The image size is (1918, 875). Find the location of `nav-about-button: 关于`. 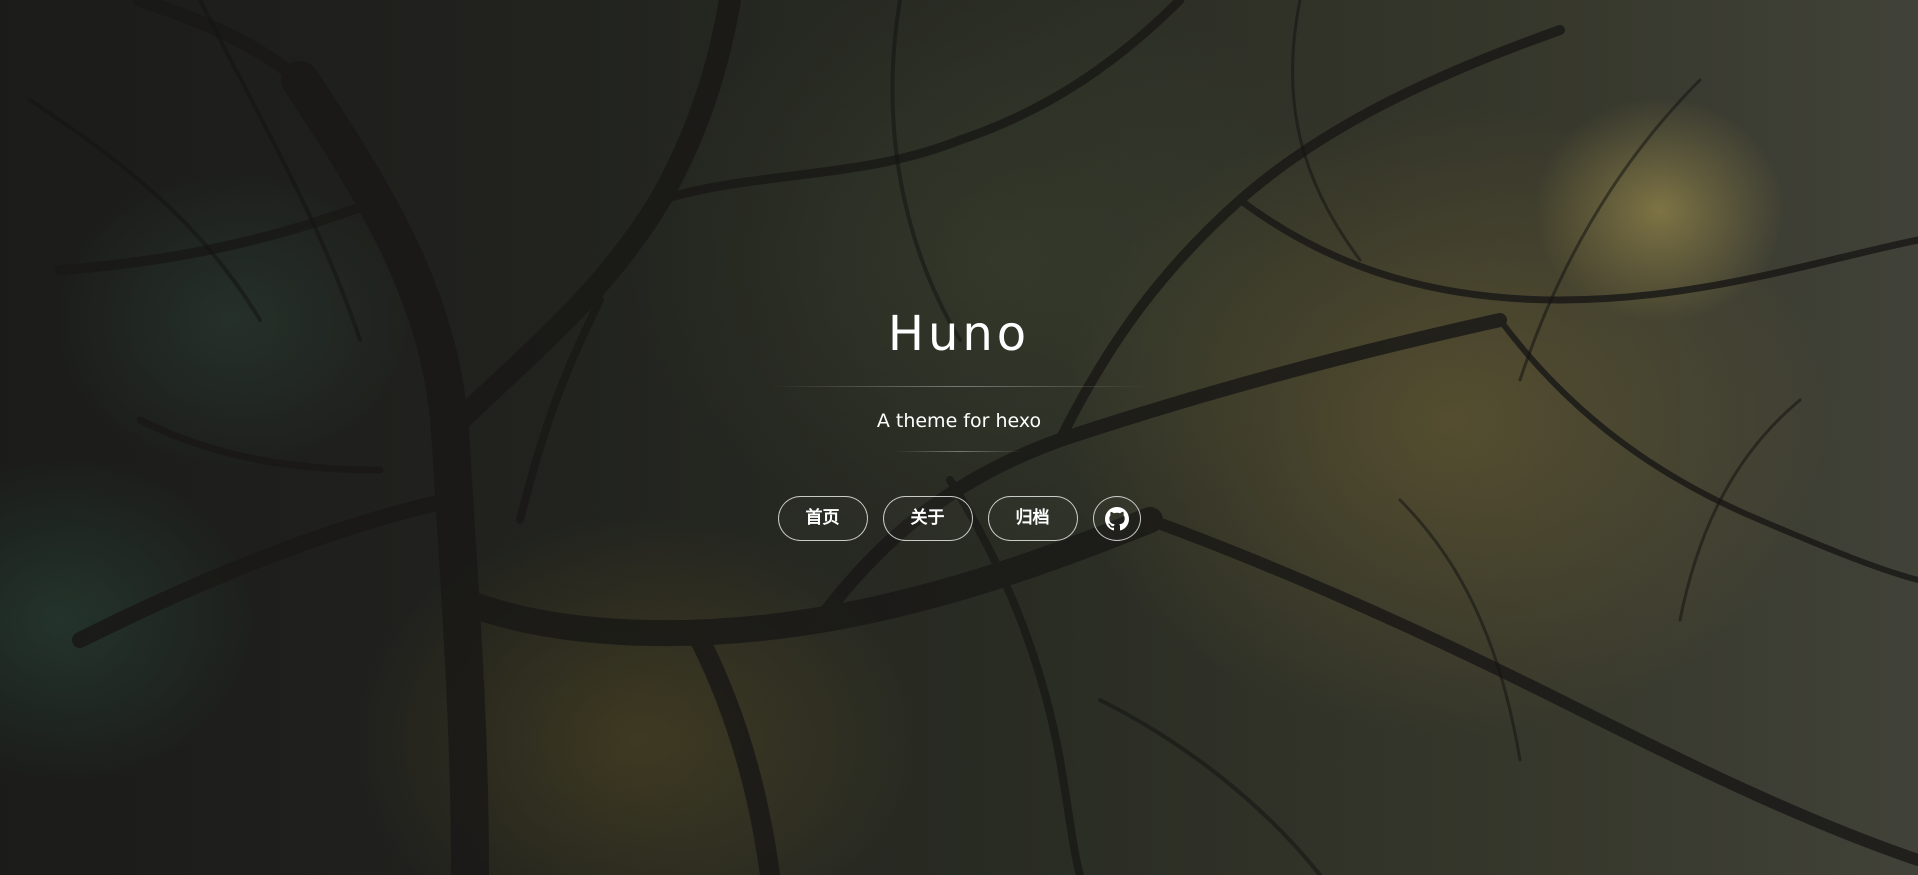

nav-about-button: 关于 is located at coordinates (927, 518).